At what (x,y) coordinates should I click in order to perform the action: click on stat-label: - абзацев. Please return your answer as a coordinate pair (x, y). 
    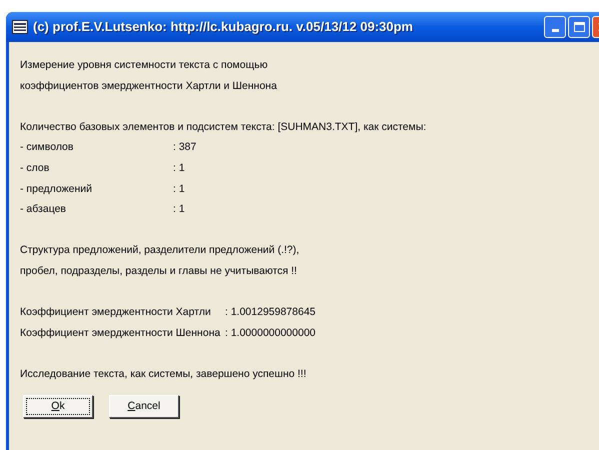
    Looking at the image, I should click on (43, 209).